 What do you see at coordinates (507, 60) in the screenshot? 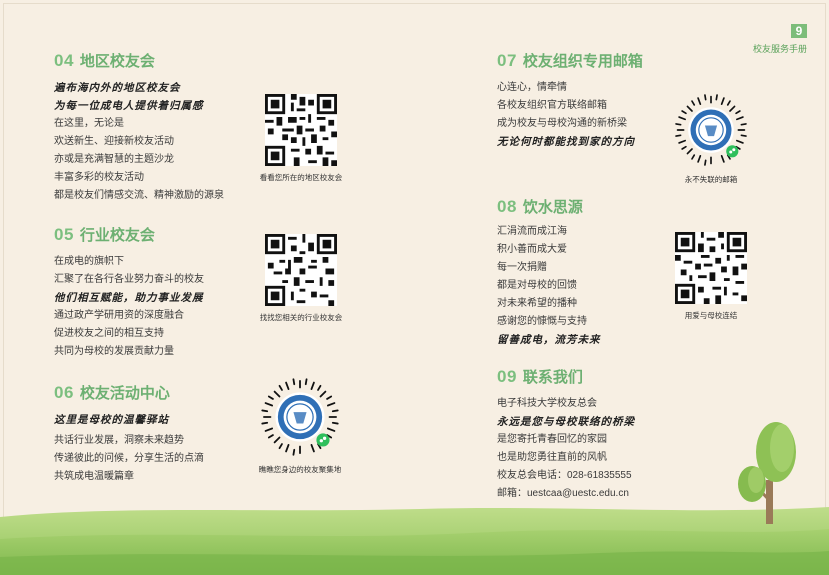
I see `section-number: 07` at bounding box center [507, 60].